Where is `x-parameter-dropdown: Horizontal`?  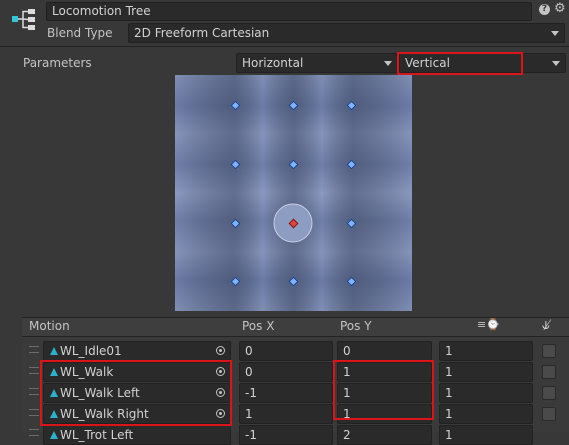 x-parameter-dropdown: Horizontal is located at coordinates (317, 63).